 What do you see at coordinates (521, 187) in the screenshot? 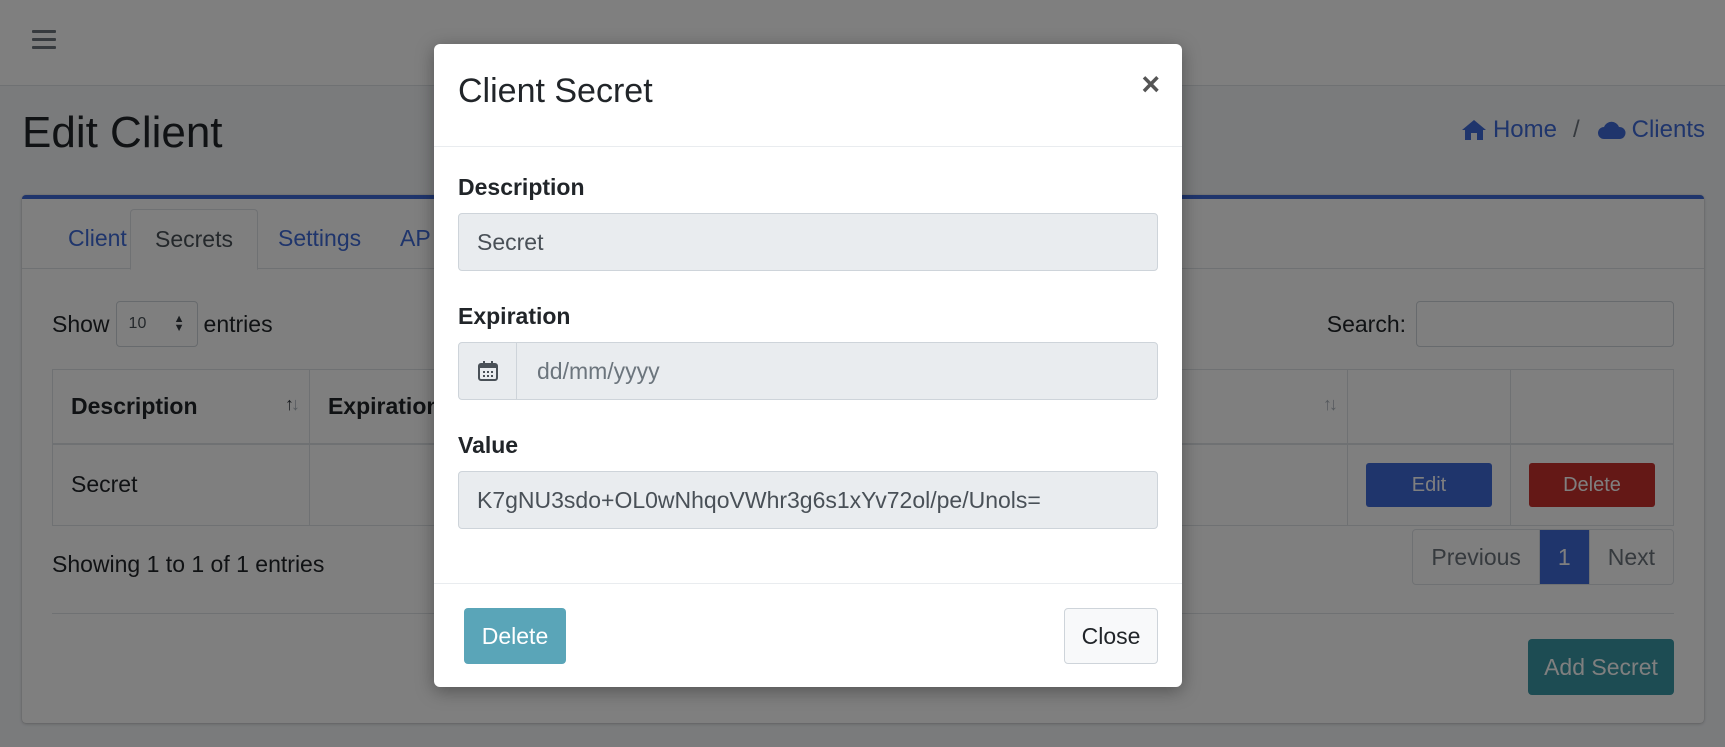
I see `description-label: Description` at bounding box center [521, 187].